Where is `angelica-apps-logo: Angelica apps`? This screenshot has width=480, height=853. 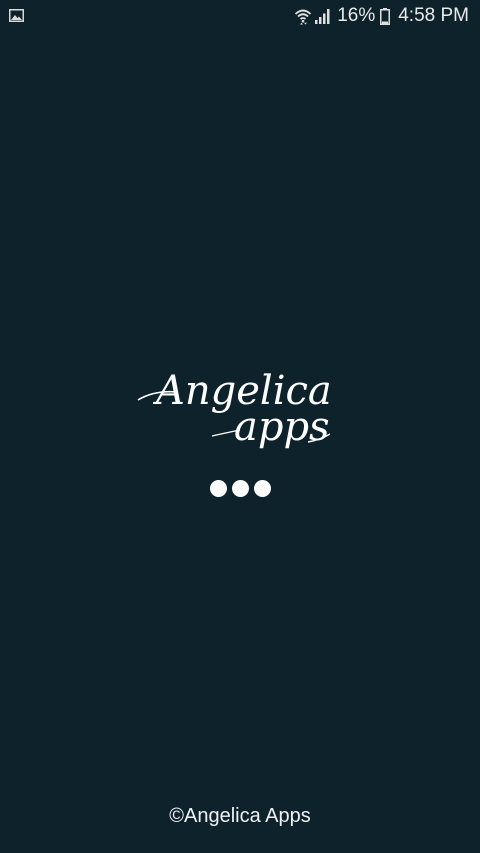
angelica-apps-logo: Angelica apps is located at coordinates (234, 409).